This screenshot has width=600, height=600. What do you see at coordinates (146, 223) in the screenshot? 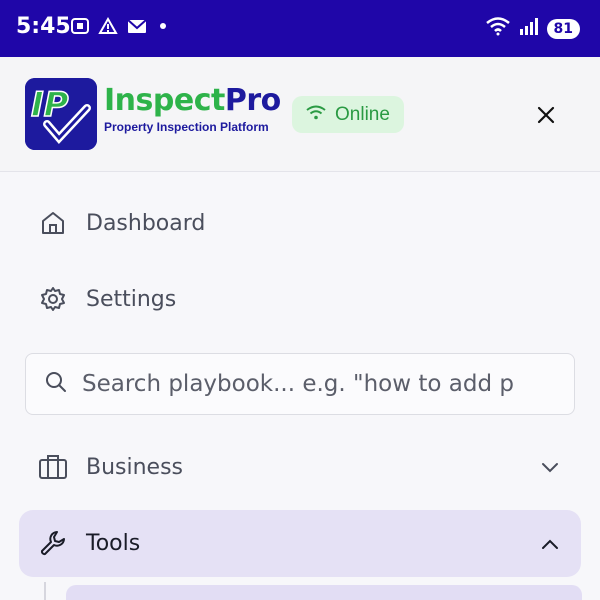
I see `nav-label-dashboard: Dashboard` at bounding box center [146, 223].